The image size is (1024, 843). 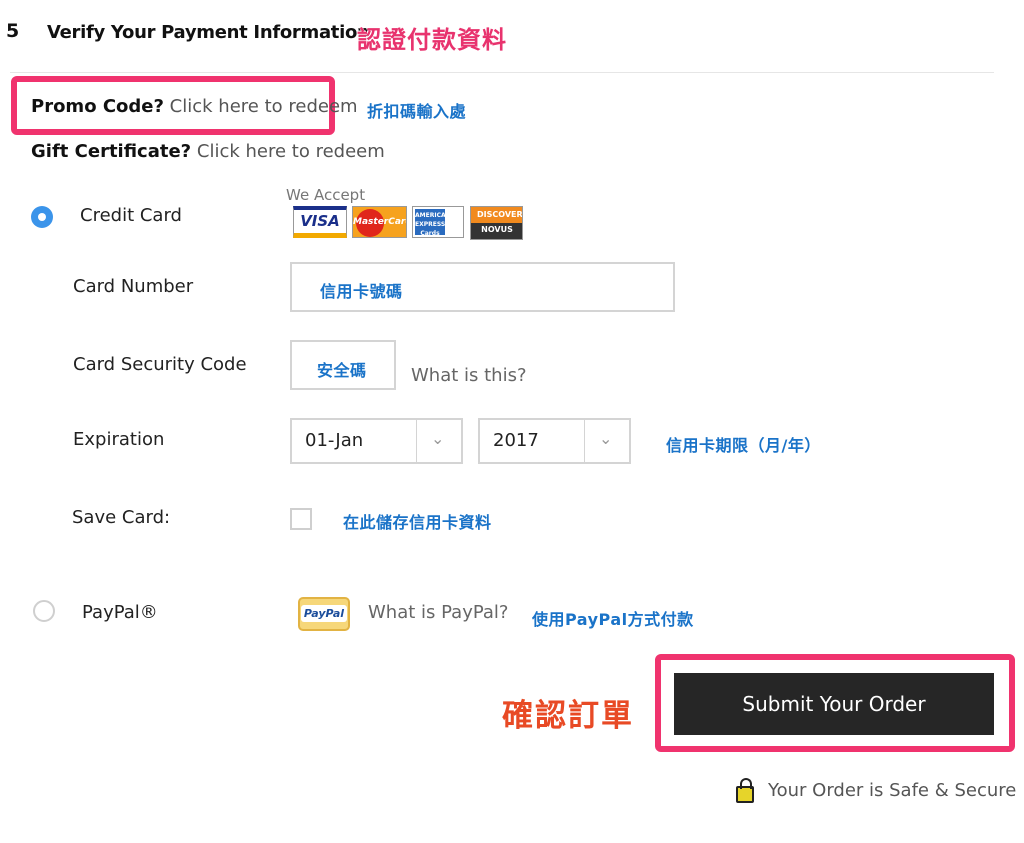 I want to click on step-title: Verify Your Payment Information, so click(x=208, y=32).